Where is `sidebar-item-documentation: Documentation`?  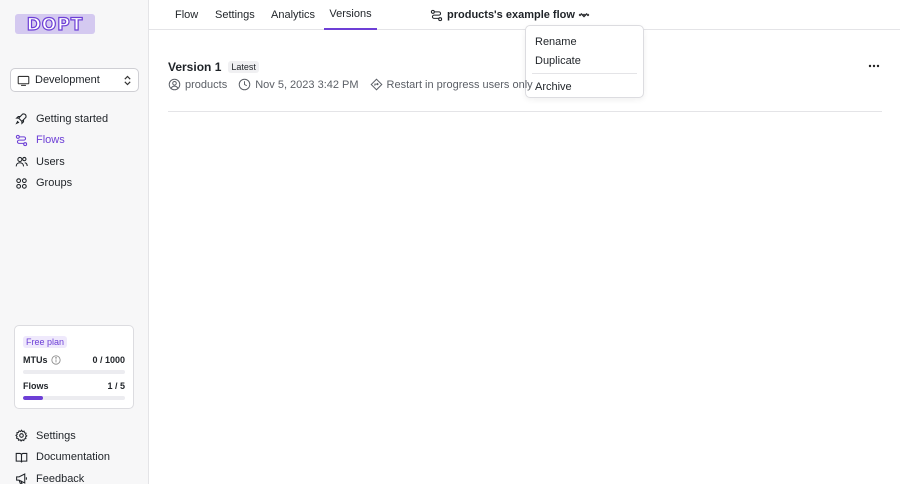
sidebar-item-documentation: Documentation is located at coordinates (74, 458).